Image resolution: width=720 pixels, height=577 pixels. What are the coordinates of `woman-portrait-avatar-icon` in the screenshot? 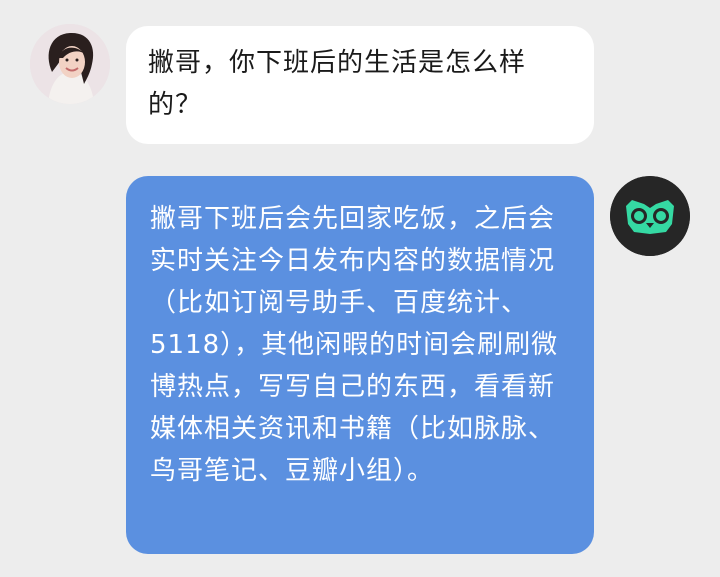 It's located at (70, 64).